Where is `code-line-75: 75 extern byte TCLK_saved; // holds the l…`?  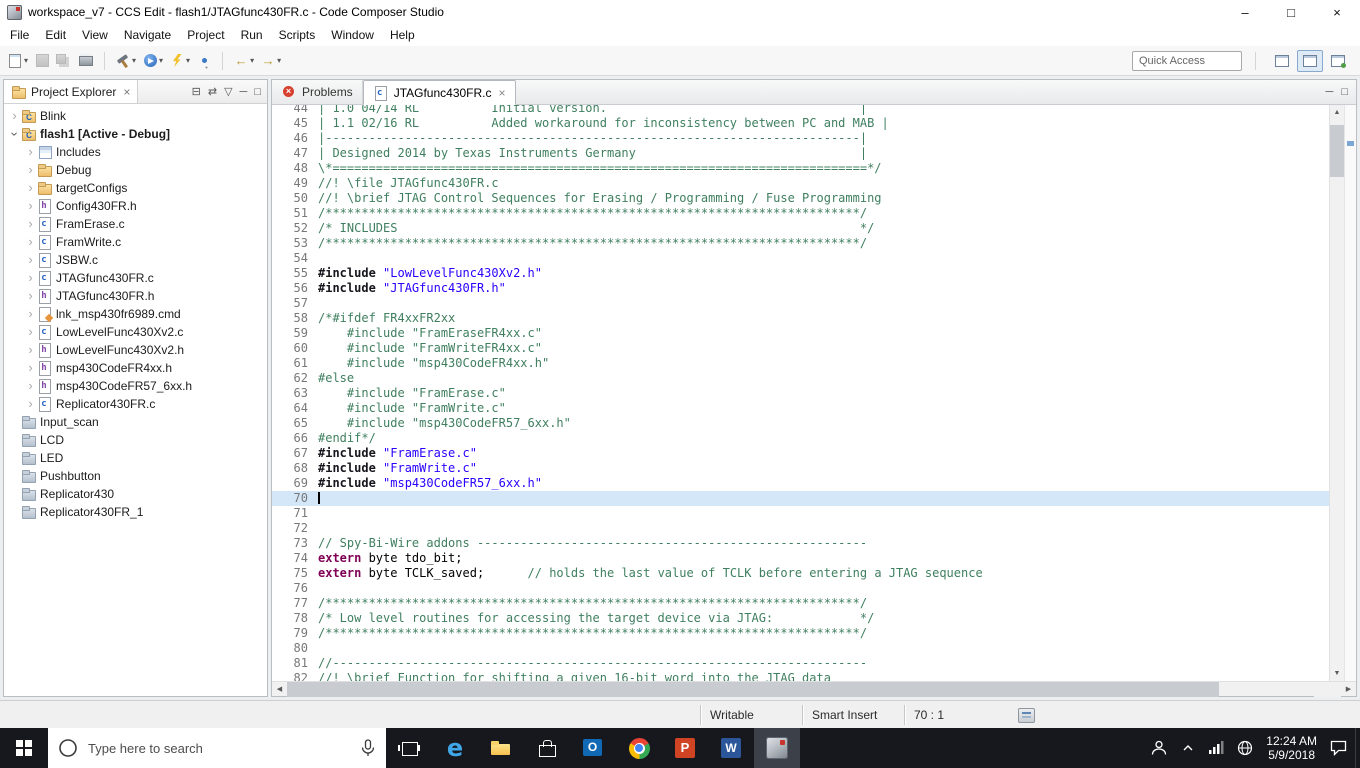 code-line-75: 75 extern byte TCLK_saved; // holds the l… is located at coordinates (800, 573).